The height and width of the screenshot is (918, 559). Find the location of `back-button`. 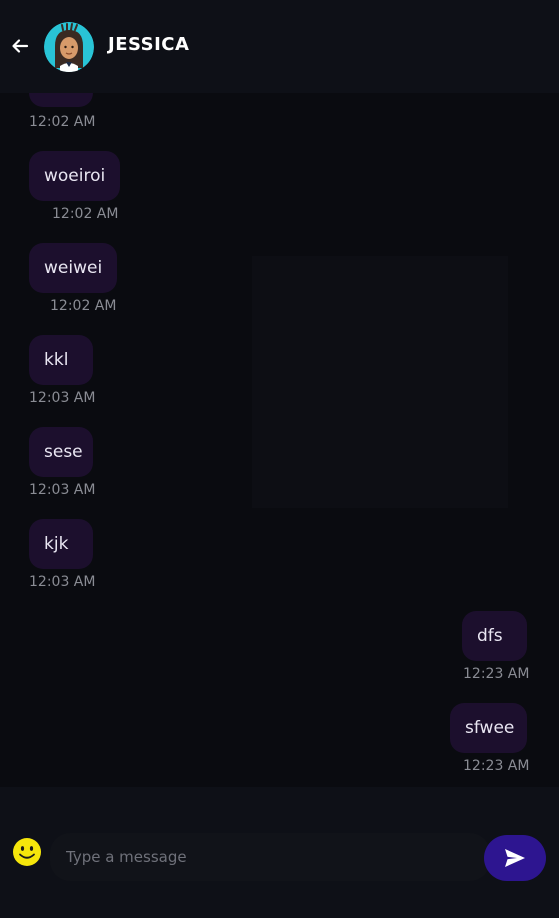

back-button is located at coordinates (20, 46).